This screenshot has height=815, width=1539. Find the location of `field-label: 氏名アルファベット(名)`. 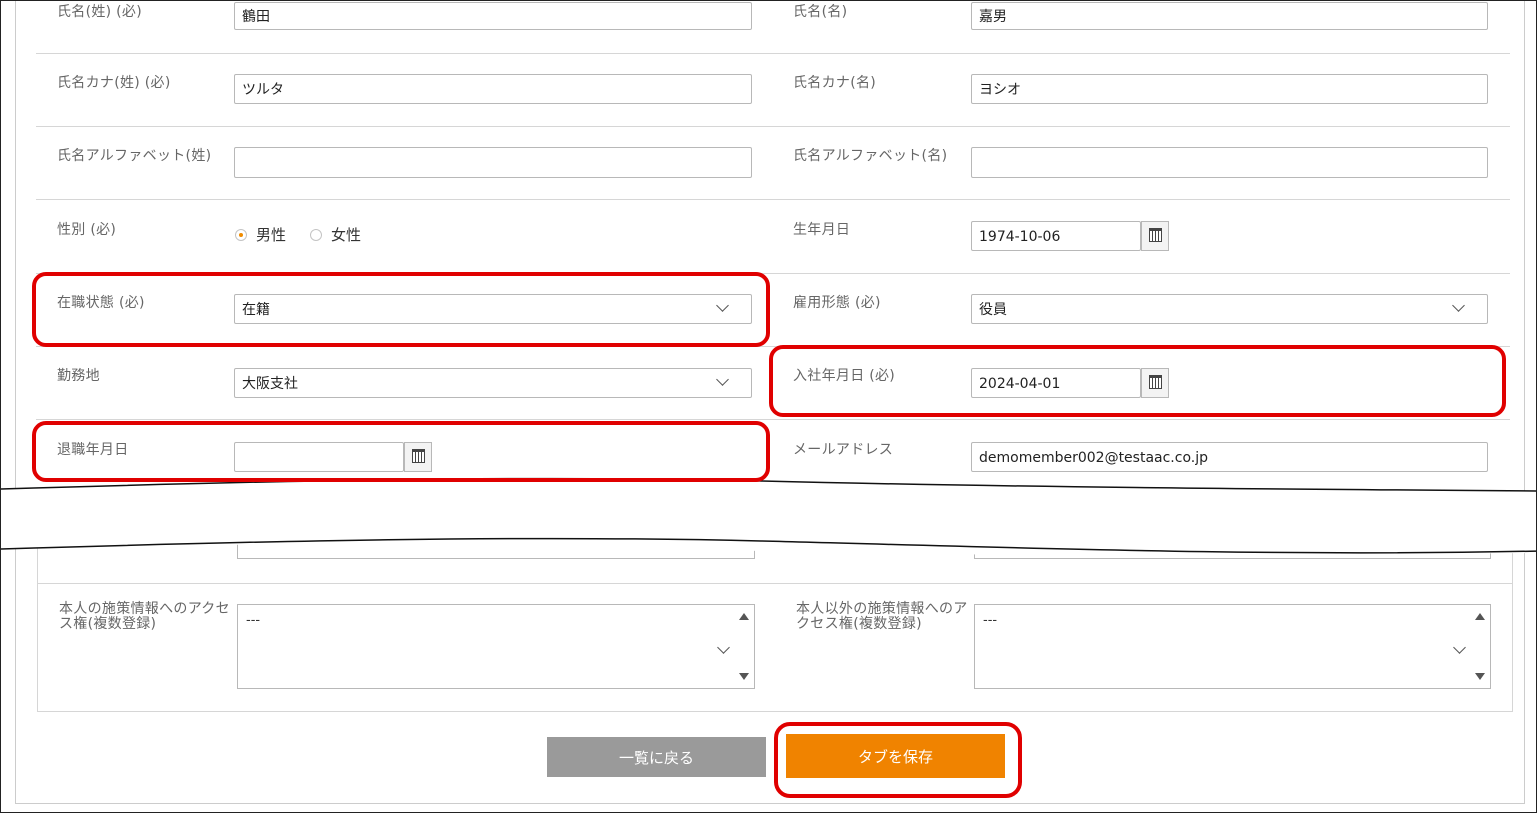

field-label: 氏名アルファベット(名) is located at coordinates (870, 156).